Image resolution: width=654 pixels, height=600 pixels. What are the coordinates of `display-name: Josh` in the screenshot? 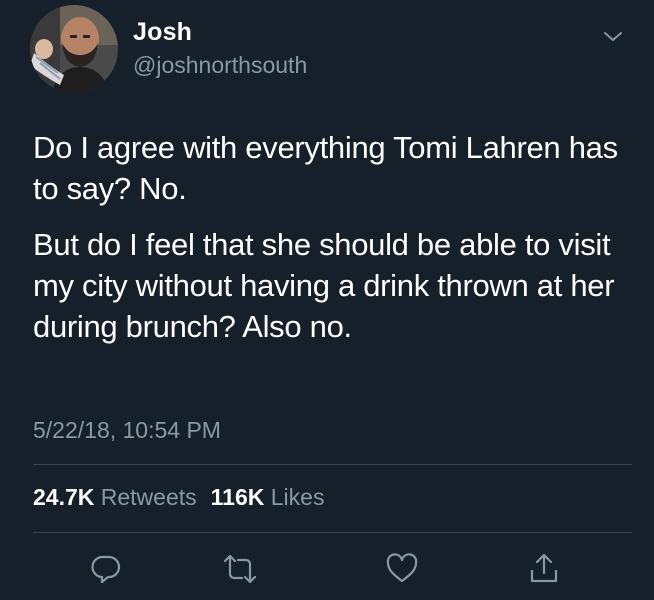 It's located at (162, 32).